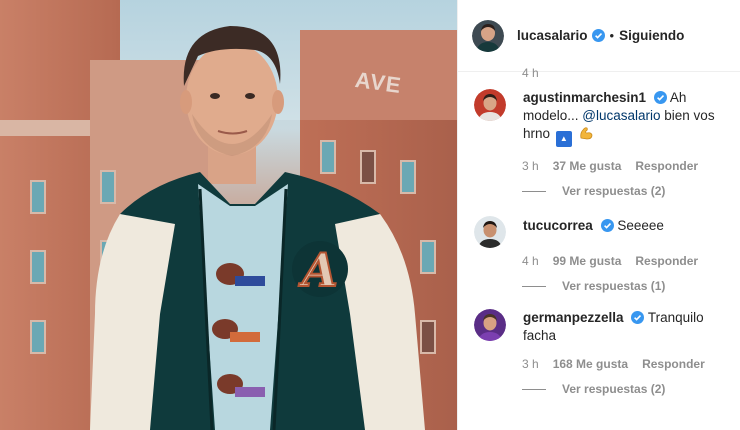 The width and height of the screenshot is (740, 430). I want to click on comment-meta: 3 h 168 Me gusta Responder, so click(631, 364).